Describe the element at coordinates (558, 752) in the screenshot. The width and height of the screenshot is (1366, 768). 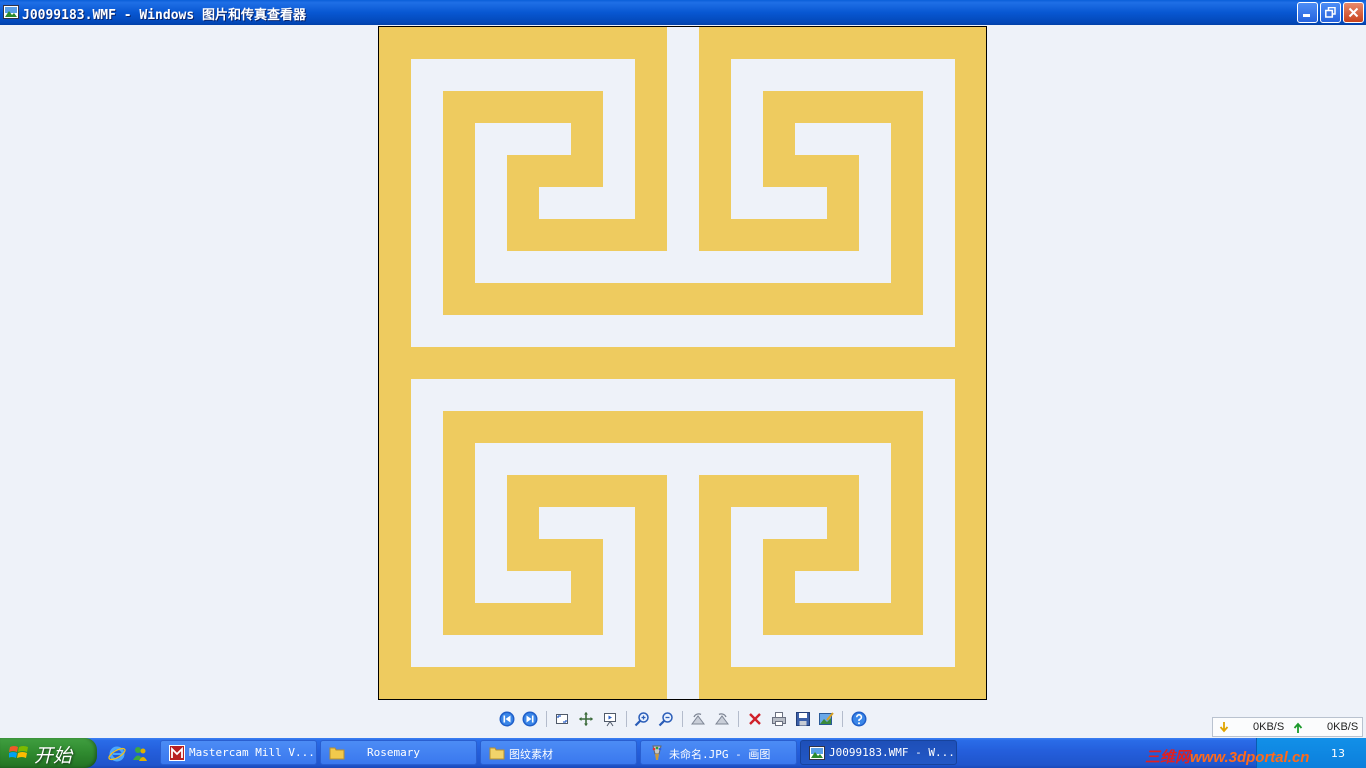
I see `task-folder-patterns: 图纹素材` at that location.